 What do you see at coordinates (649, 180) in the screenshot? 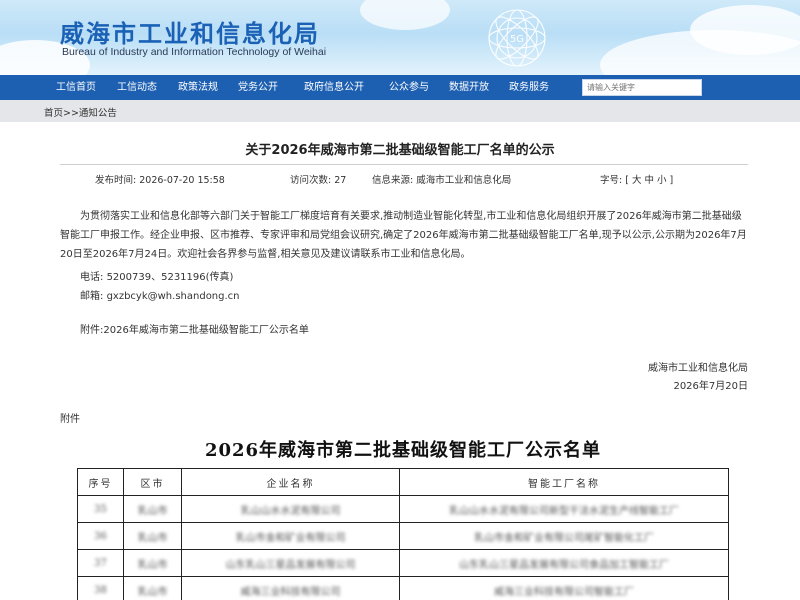
I see `font-size-options: [ 大 中 小 ]` at bounding box center [649, 180].